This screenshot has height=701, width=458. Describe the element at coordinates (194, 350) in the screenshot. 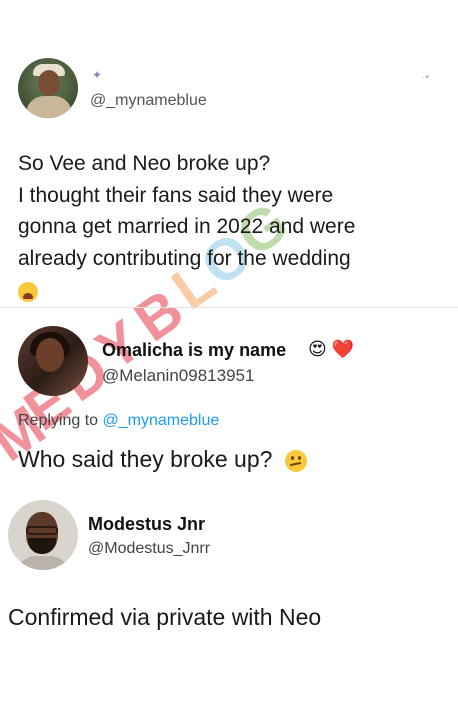

I see `reply-author-name: Omalicha is my name` at that location.